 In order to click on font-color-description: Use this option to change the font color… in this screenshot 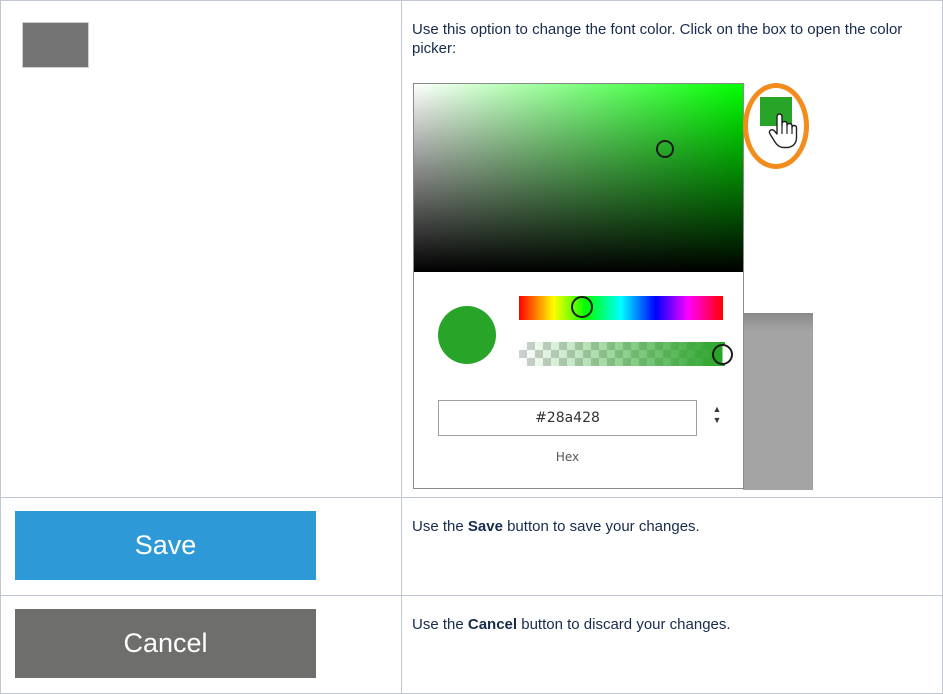, I will do `click(657, 39)`.